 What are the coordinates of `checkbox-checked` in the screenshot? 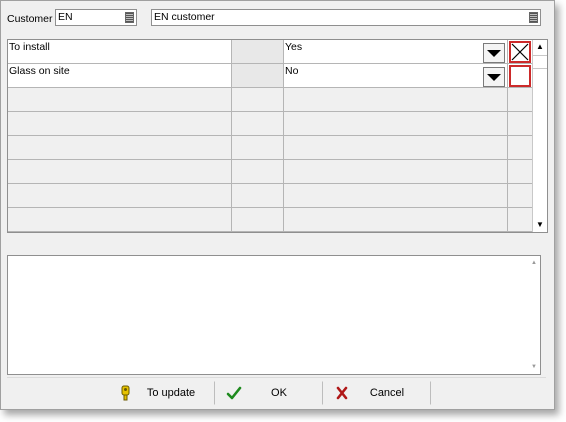 It's located at (520, 52).